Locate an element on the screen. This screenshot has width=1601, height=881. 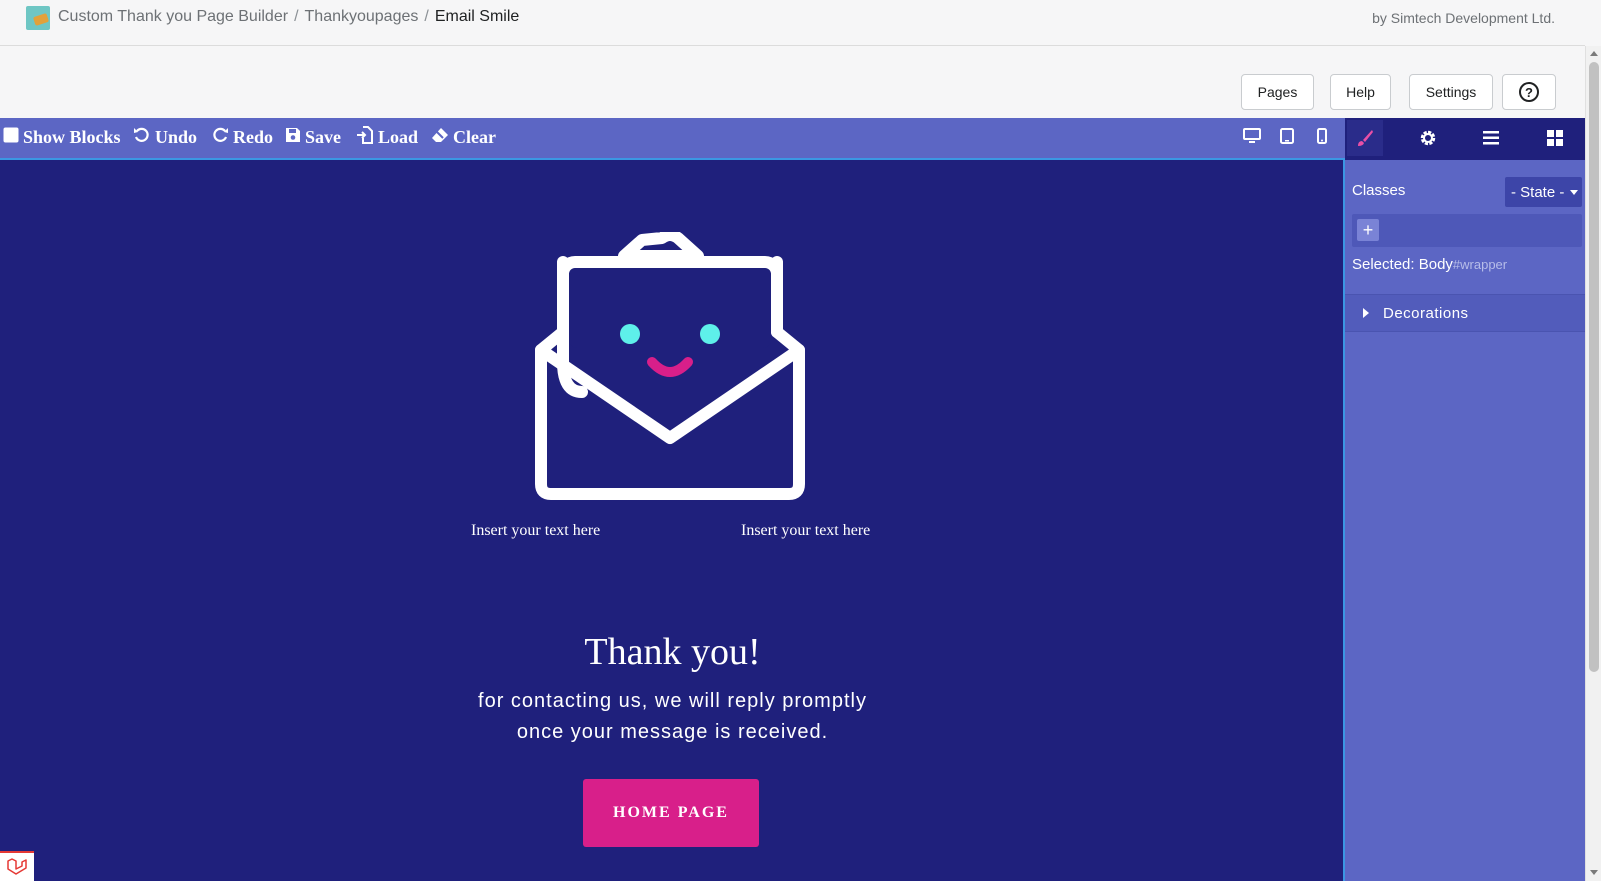
show-blocks-label: Show Blocks is located at coordinates (72, 136).